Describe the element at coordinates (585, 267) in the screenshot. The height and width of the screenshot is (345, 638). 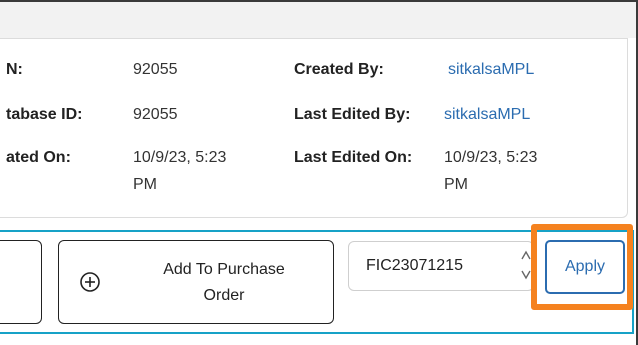
I see `apply-button: Apply` at that location.